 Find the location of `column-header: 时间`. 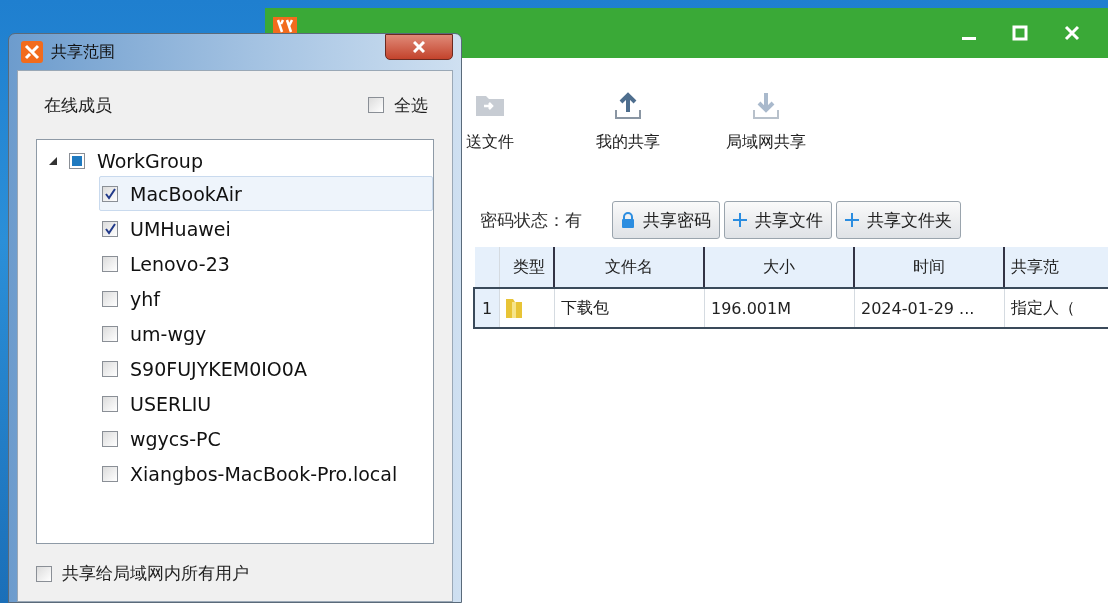

column-header: 时间 is located at coordinates (930, 267).